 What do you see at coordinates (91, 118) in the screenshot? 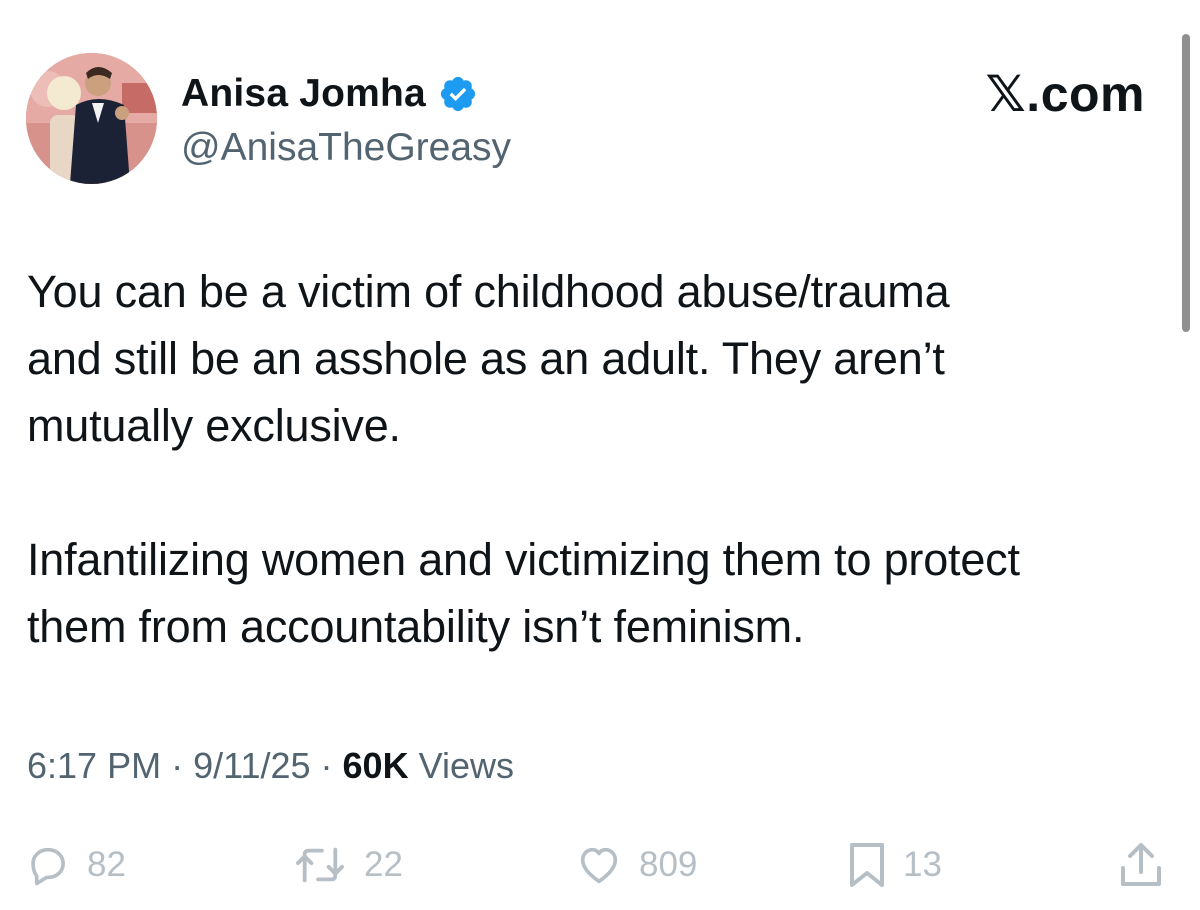
I see `author-avatar` at bounding box center [91, 118].